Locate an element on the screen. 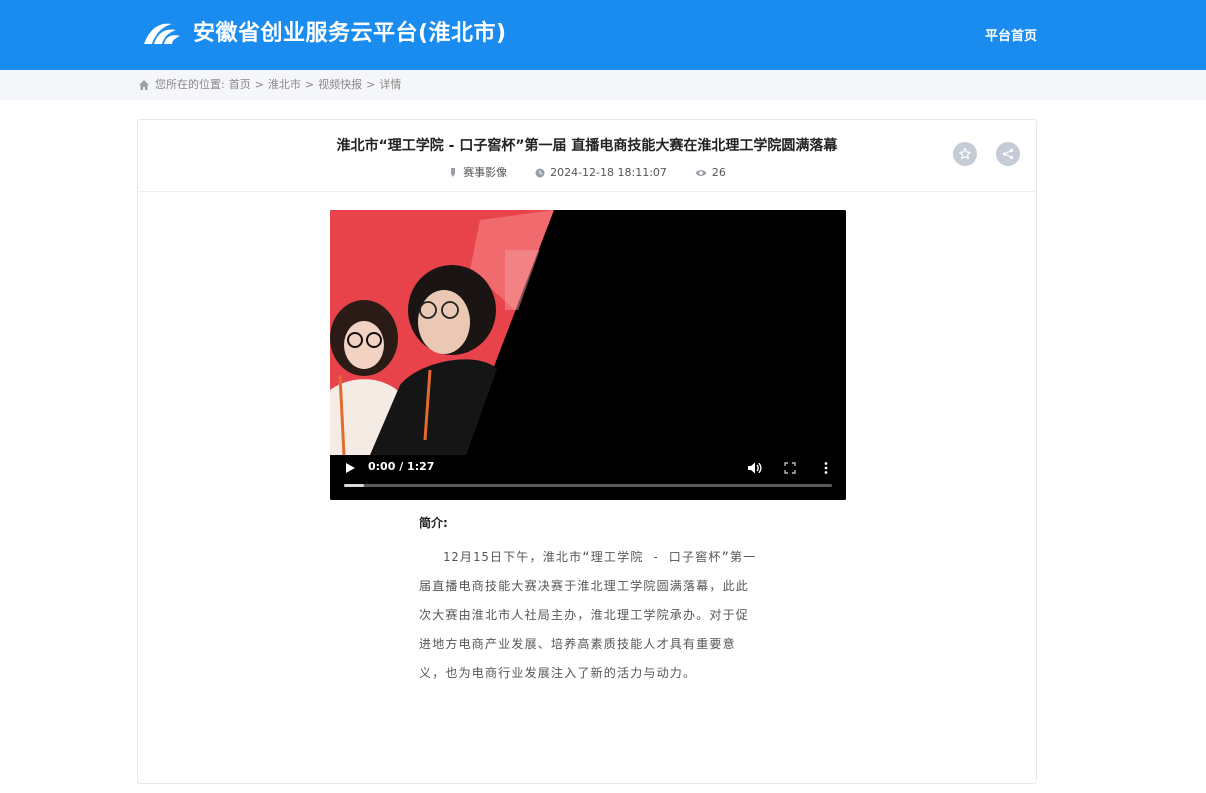  article-category: 赛事影像 is located at coordinates (485, 172).